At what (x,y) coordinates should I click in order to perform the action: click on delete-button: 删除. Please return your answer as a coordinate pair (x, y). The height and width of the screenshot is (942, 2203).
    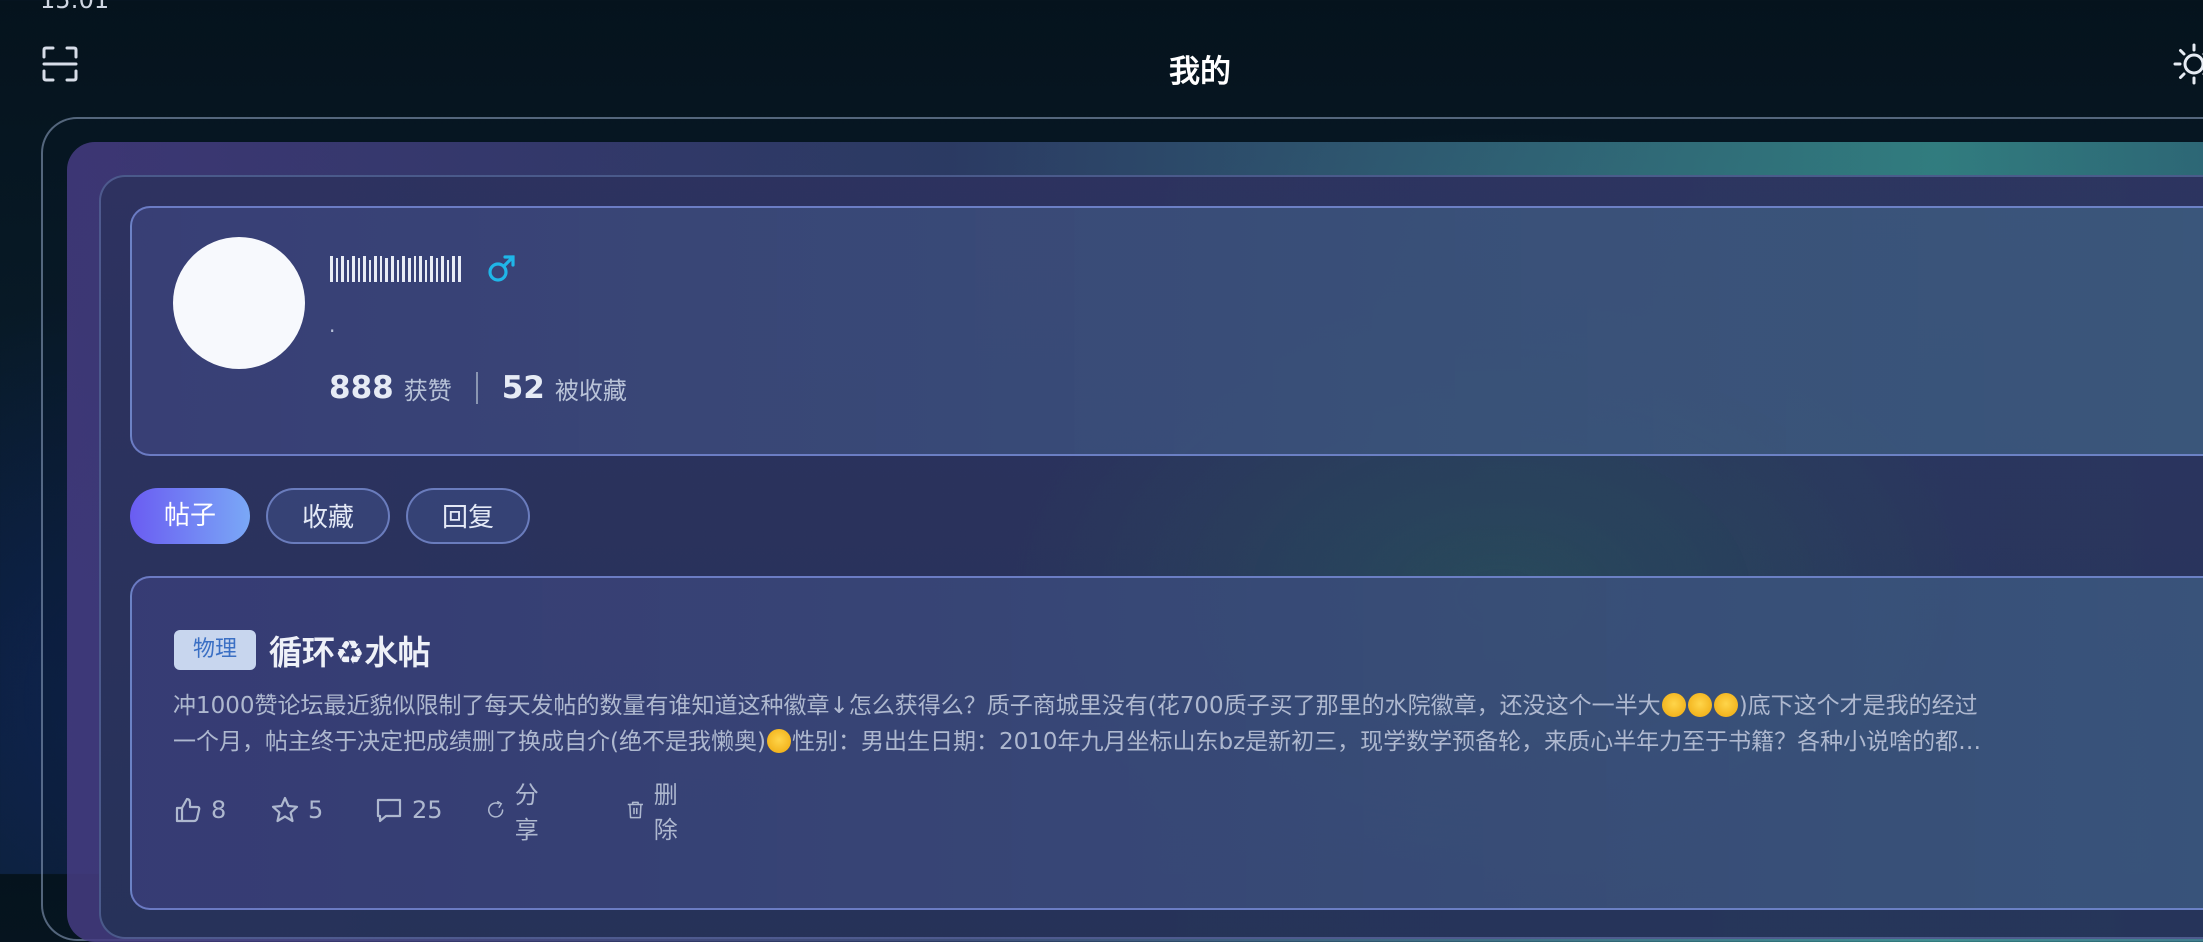
    Looking at the image, I should click on (656, 812).